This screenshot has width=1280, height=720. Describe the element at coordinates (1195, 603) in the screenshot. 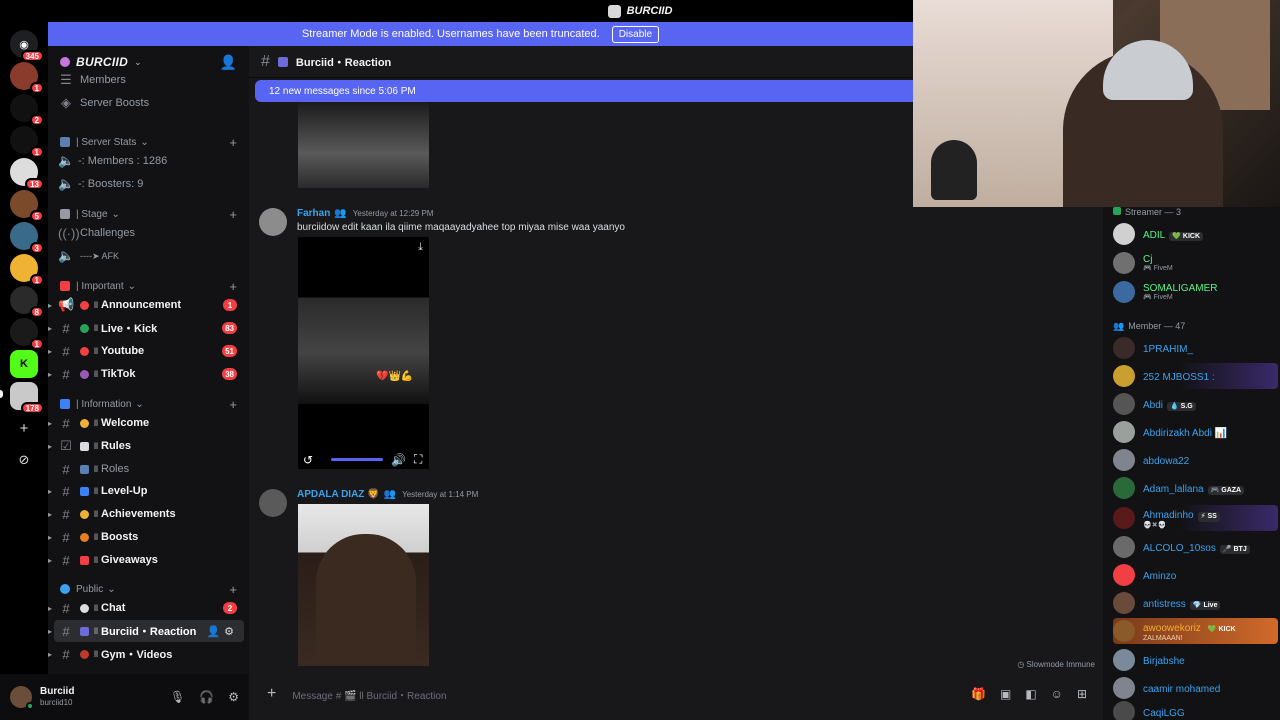

I see `member-item: antistress 💎 Live` at that location.